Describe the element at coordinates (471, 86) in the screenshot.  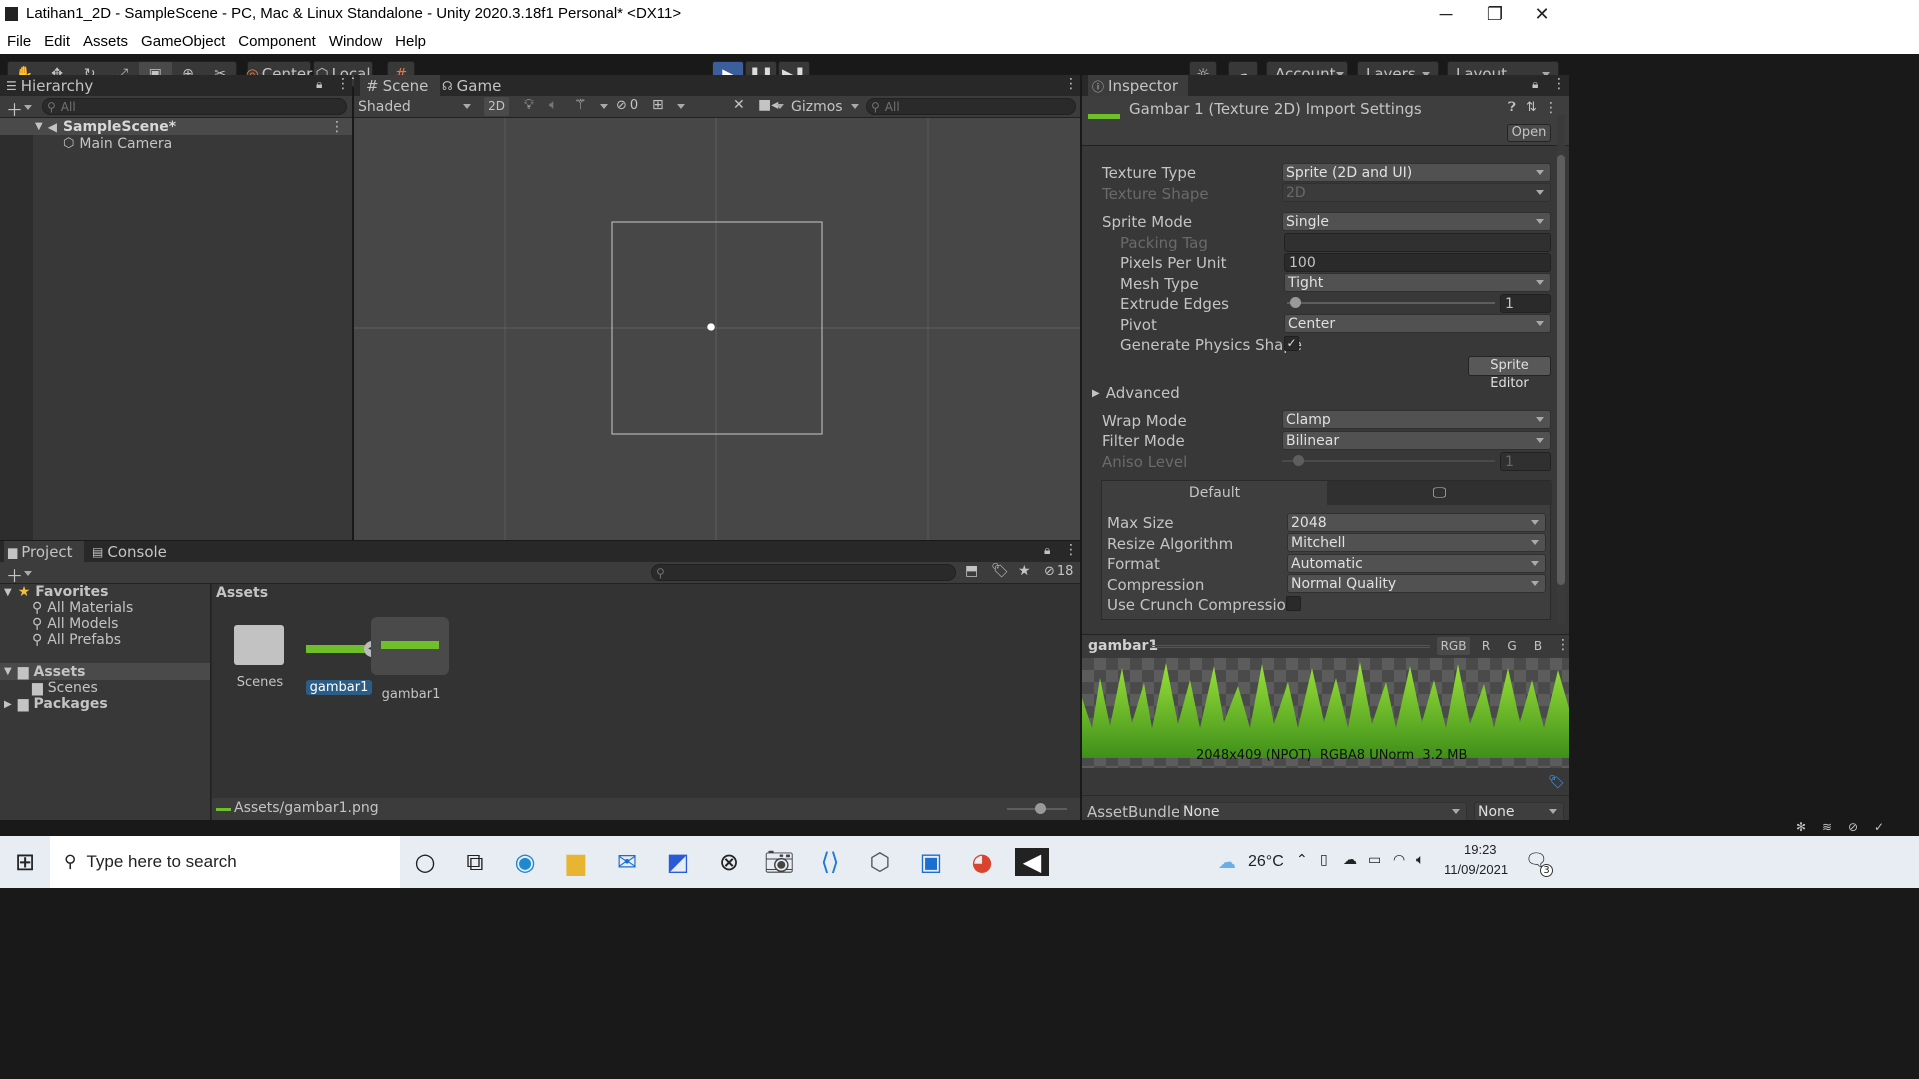
I see `tab-game: ☊ Game` at that location.